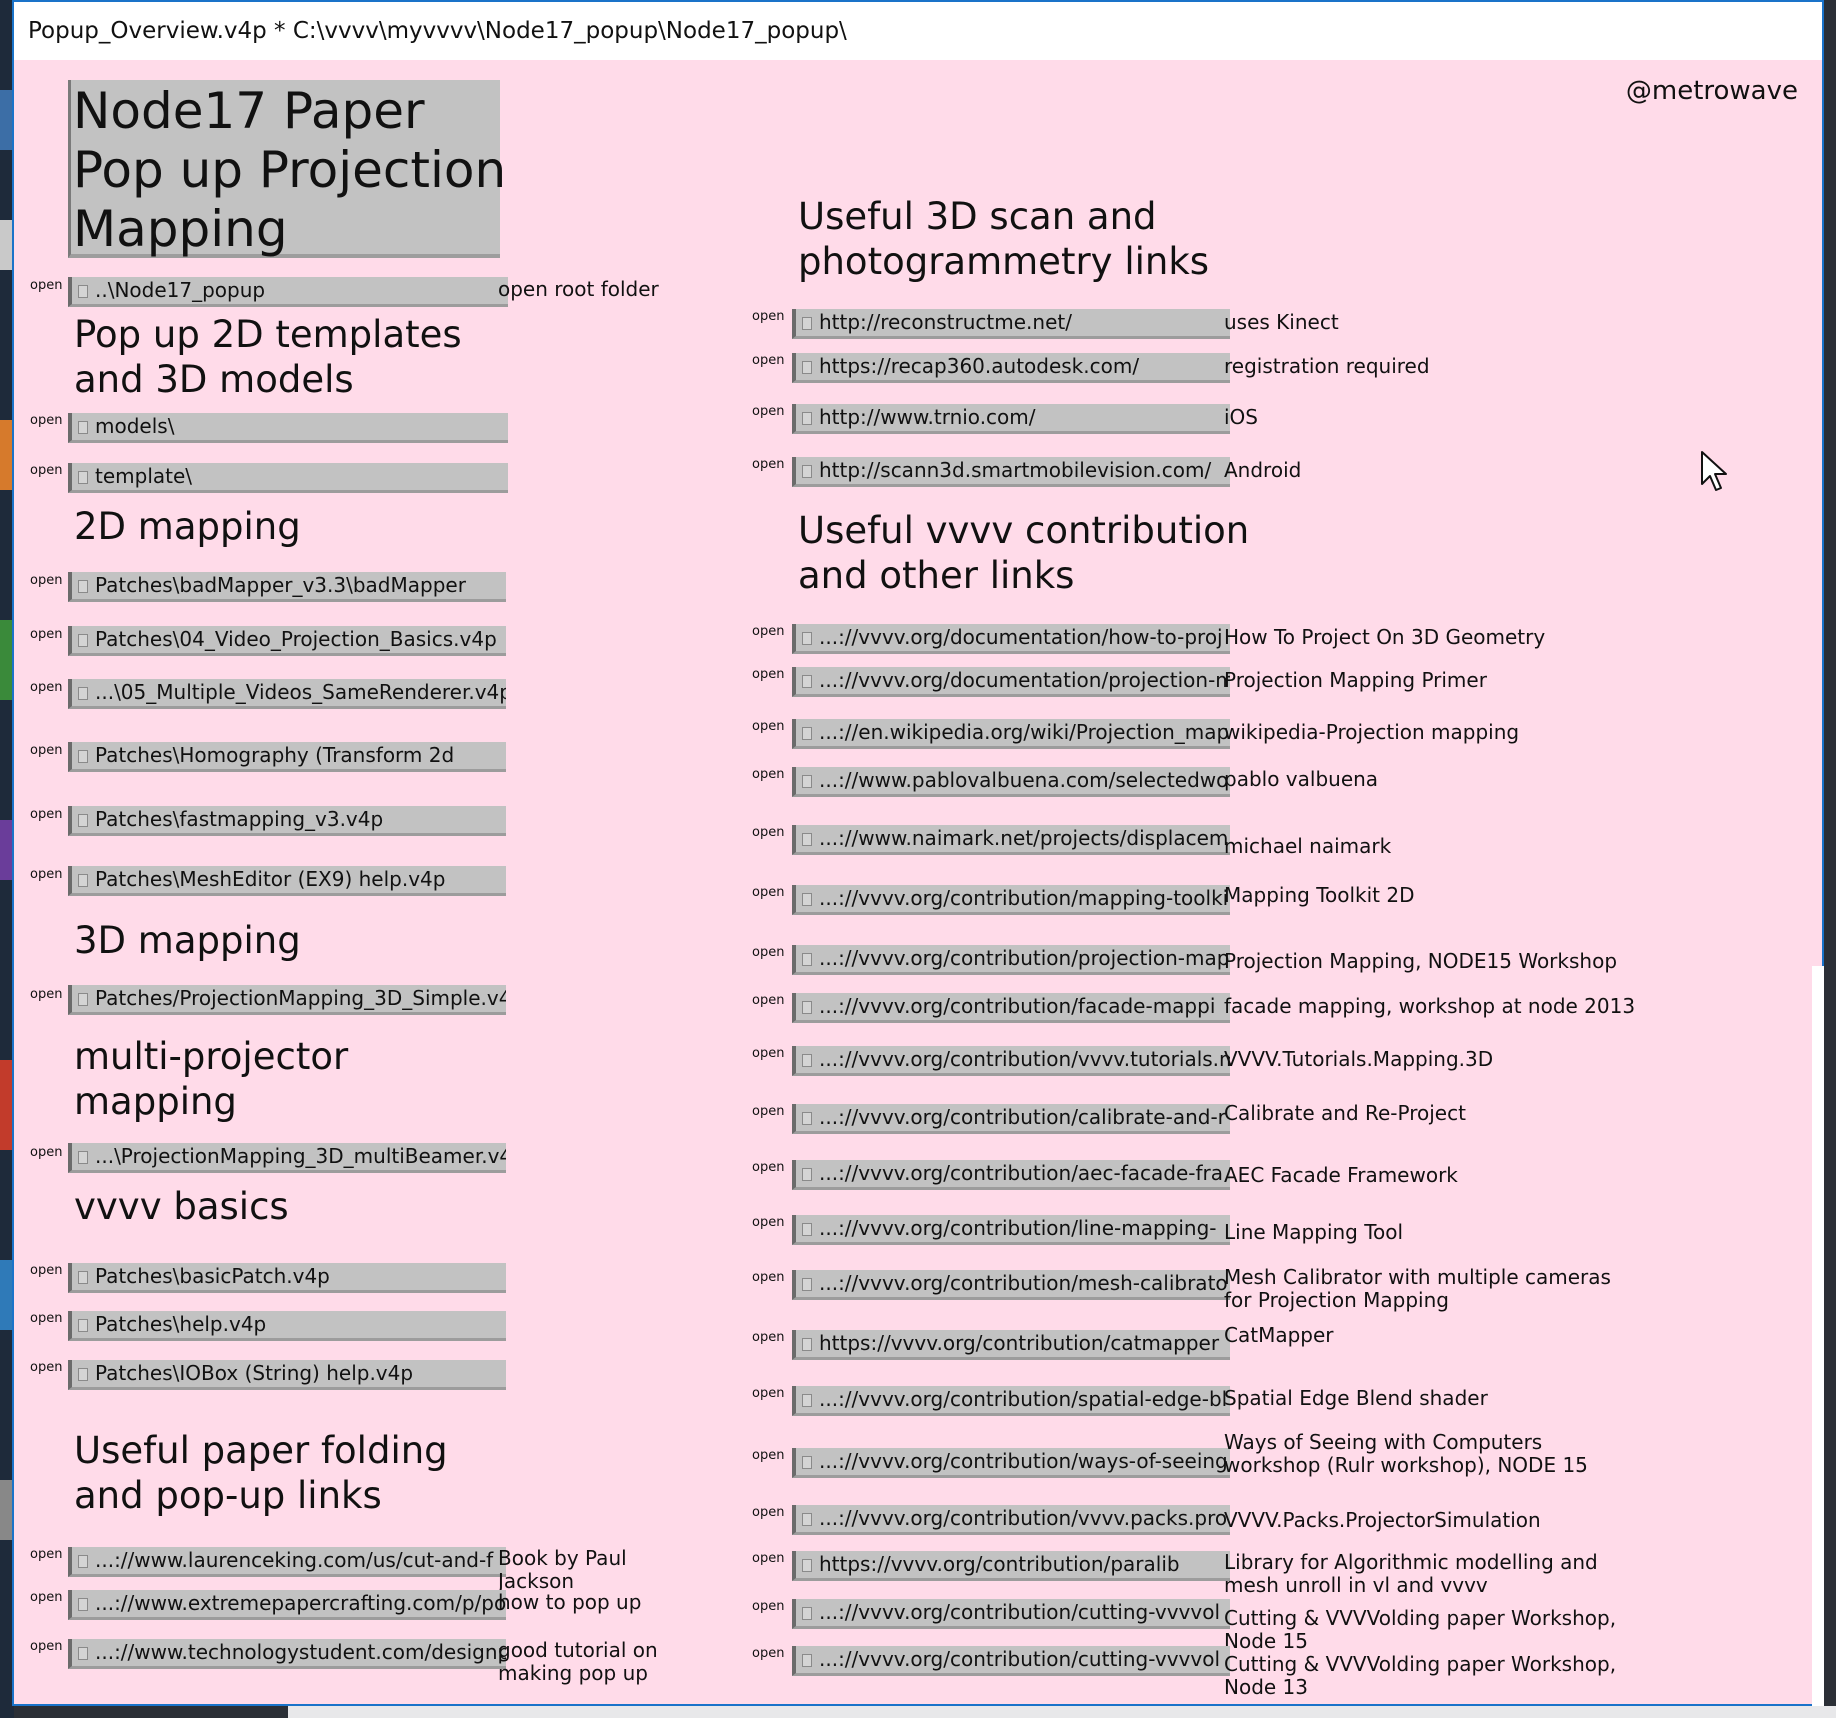  I want to click on vvvv-link-0-path-box: ...://vvvv.org/documentation/how-to-proj, so click(1011, 639).